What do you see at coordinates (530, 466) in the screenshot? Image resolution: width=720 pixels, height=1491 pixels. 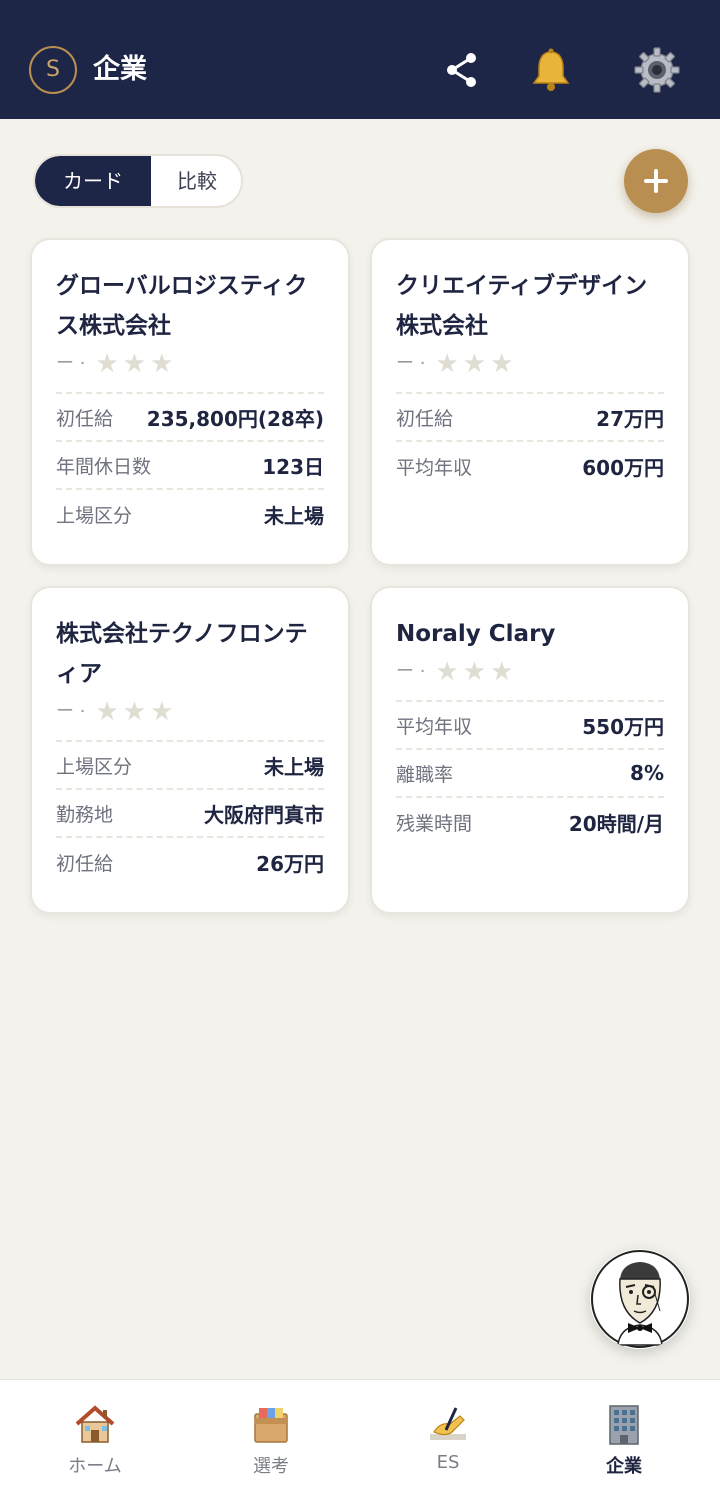 I see `info-row: 平均年収 600万円` at bounding box center [530, 466].